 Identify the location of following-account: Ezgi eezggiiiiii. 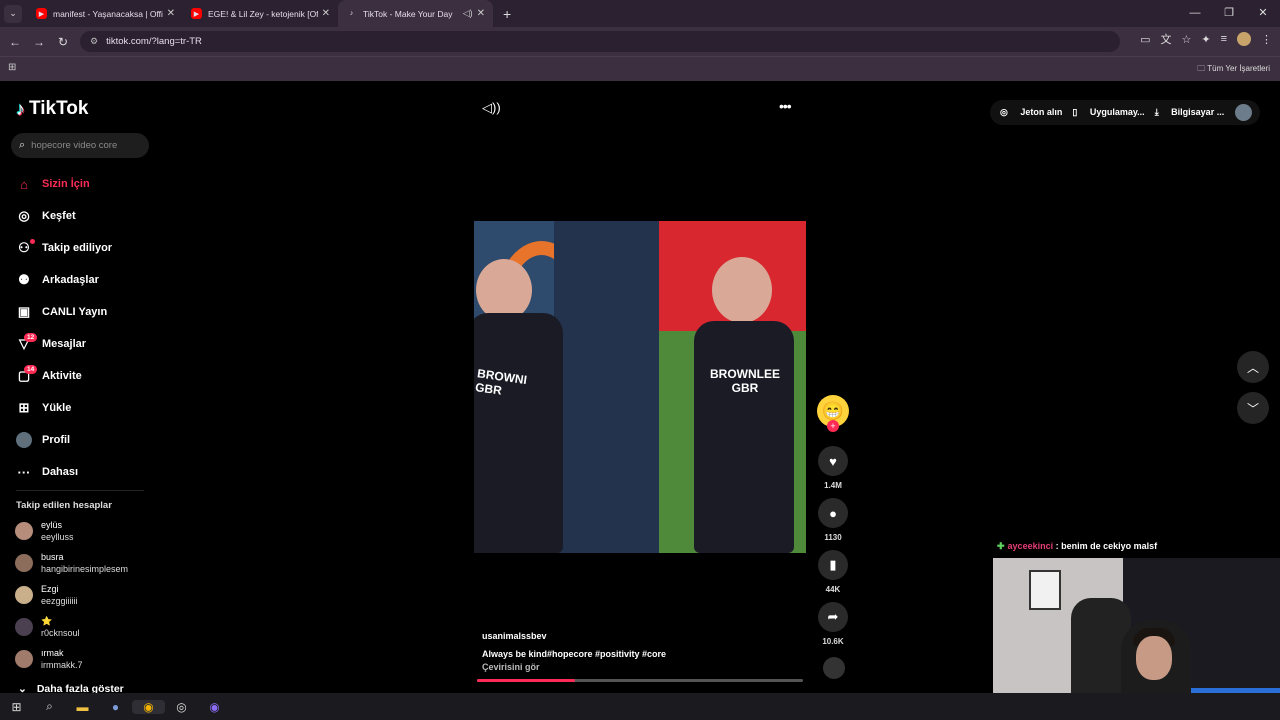
(90, 595).